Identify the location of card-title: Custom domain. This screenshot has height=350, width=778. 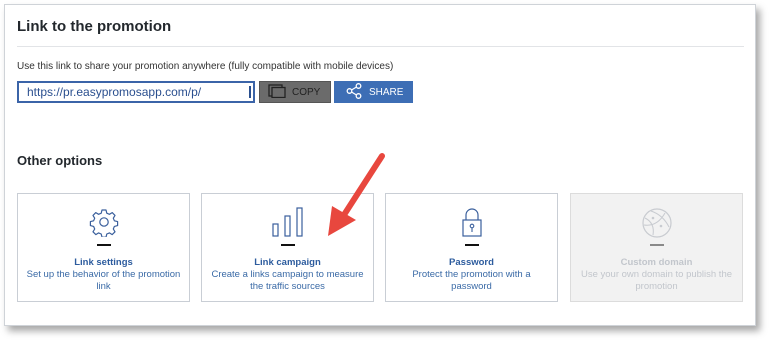
(656, 262).